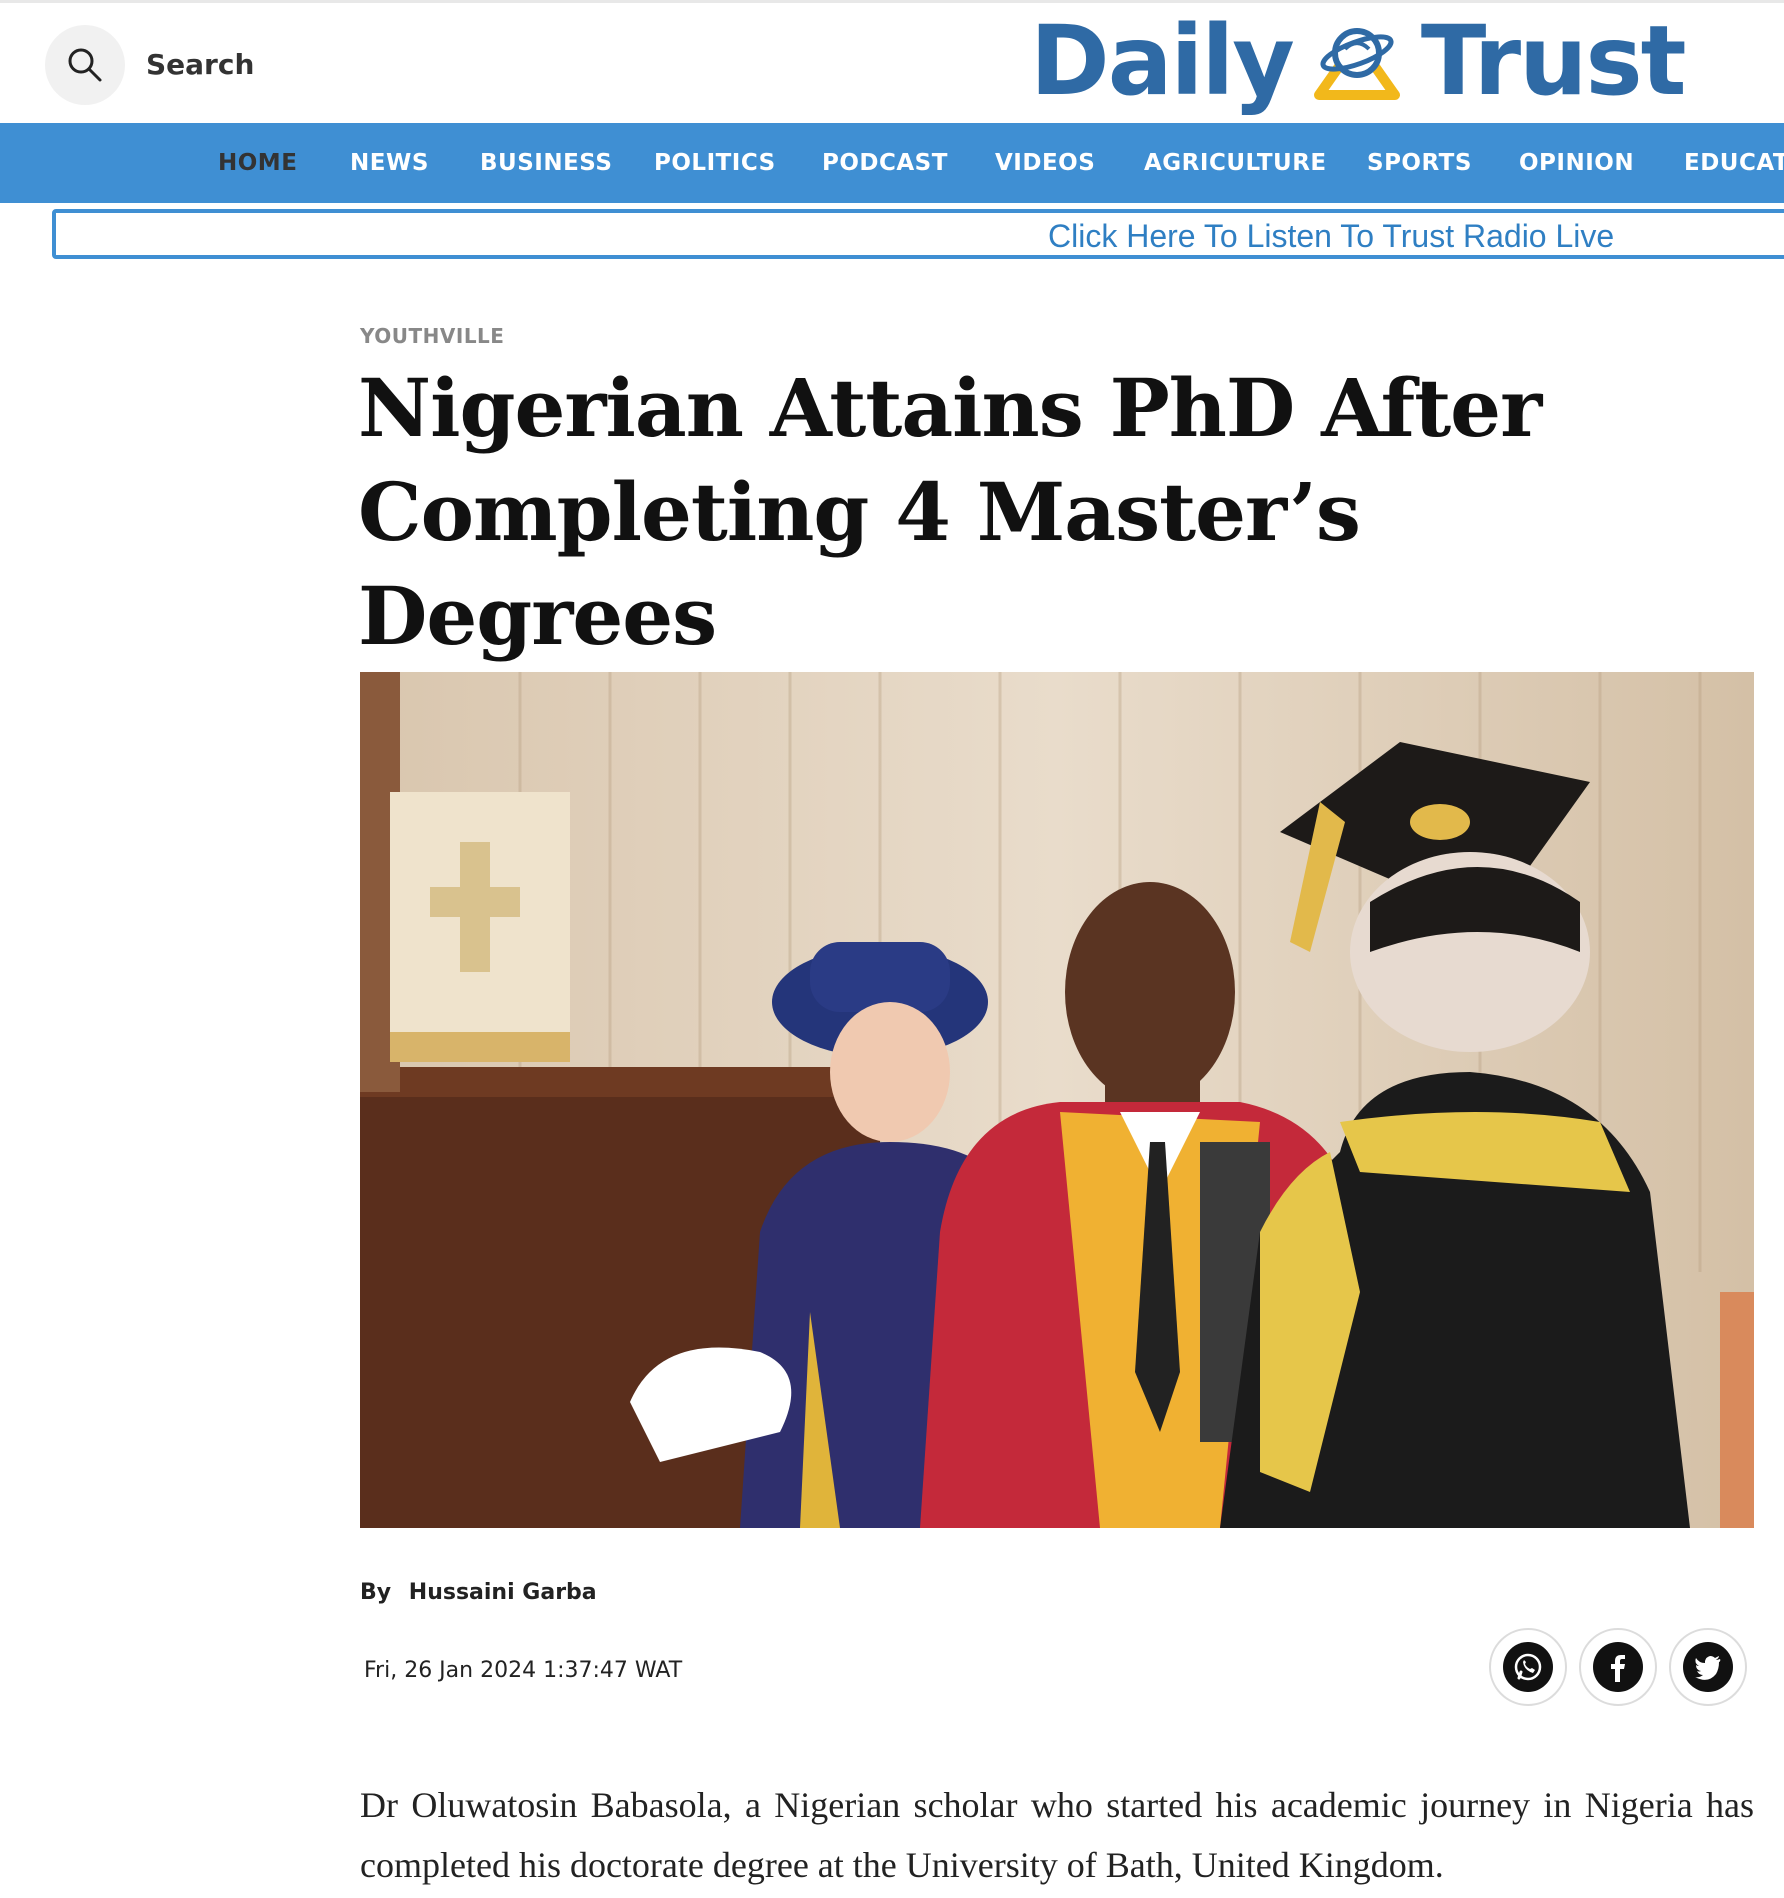 The image size is (1784, 1898). I want to click on share-twitter-button, so click(1708, 1667).